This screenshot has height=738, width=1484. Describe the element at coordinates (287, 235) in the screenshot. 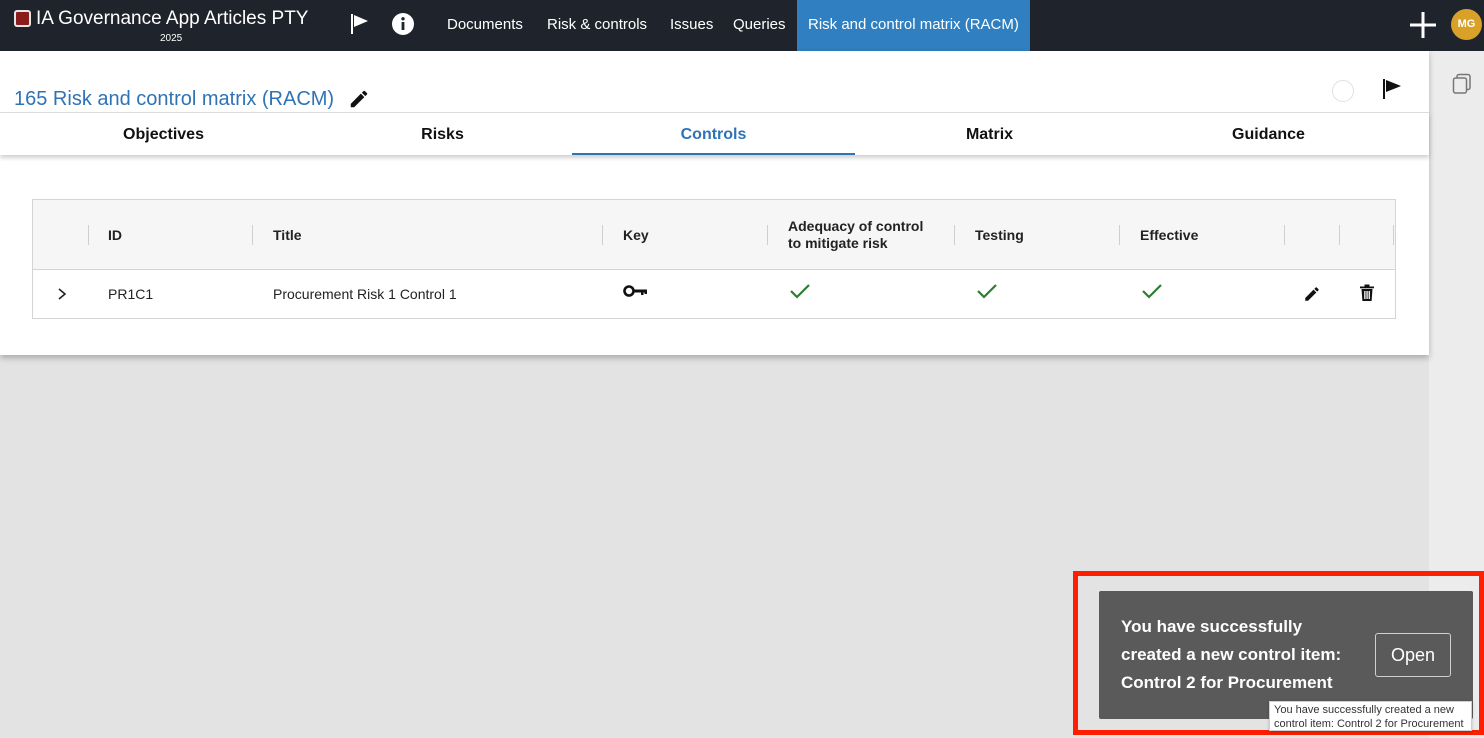

I see `column-header-title: Title` at that location.